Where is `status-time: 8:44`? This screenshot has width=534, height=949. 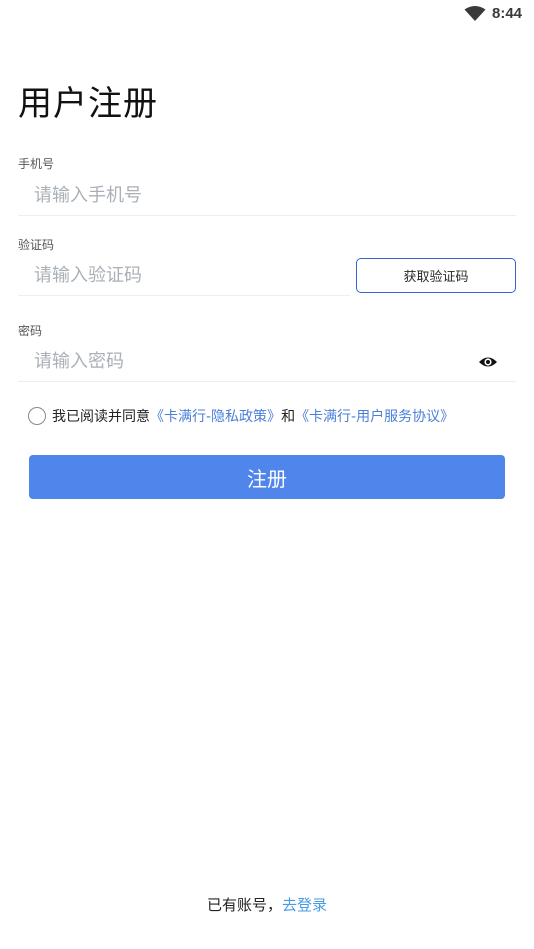 status-time: 8:44 is located at coordinates (507, 13).